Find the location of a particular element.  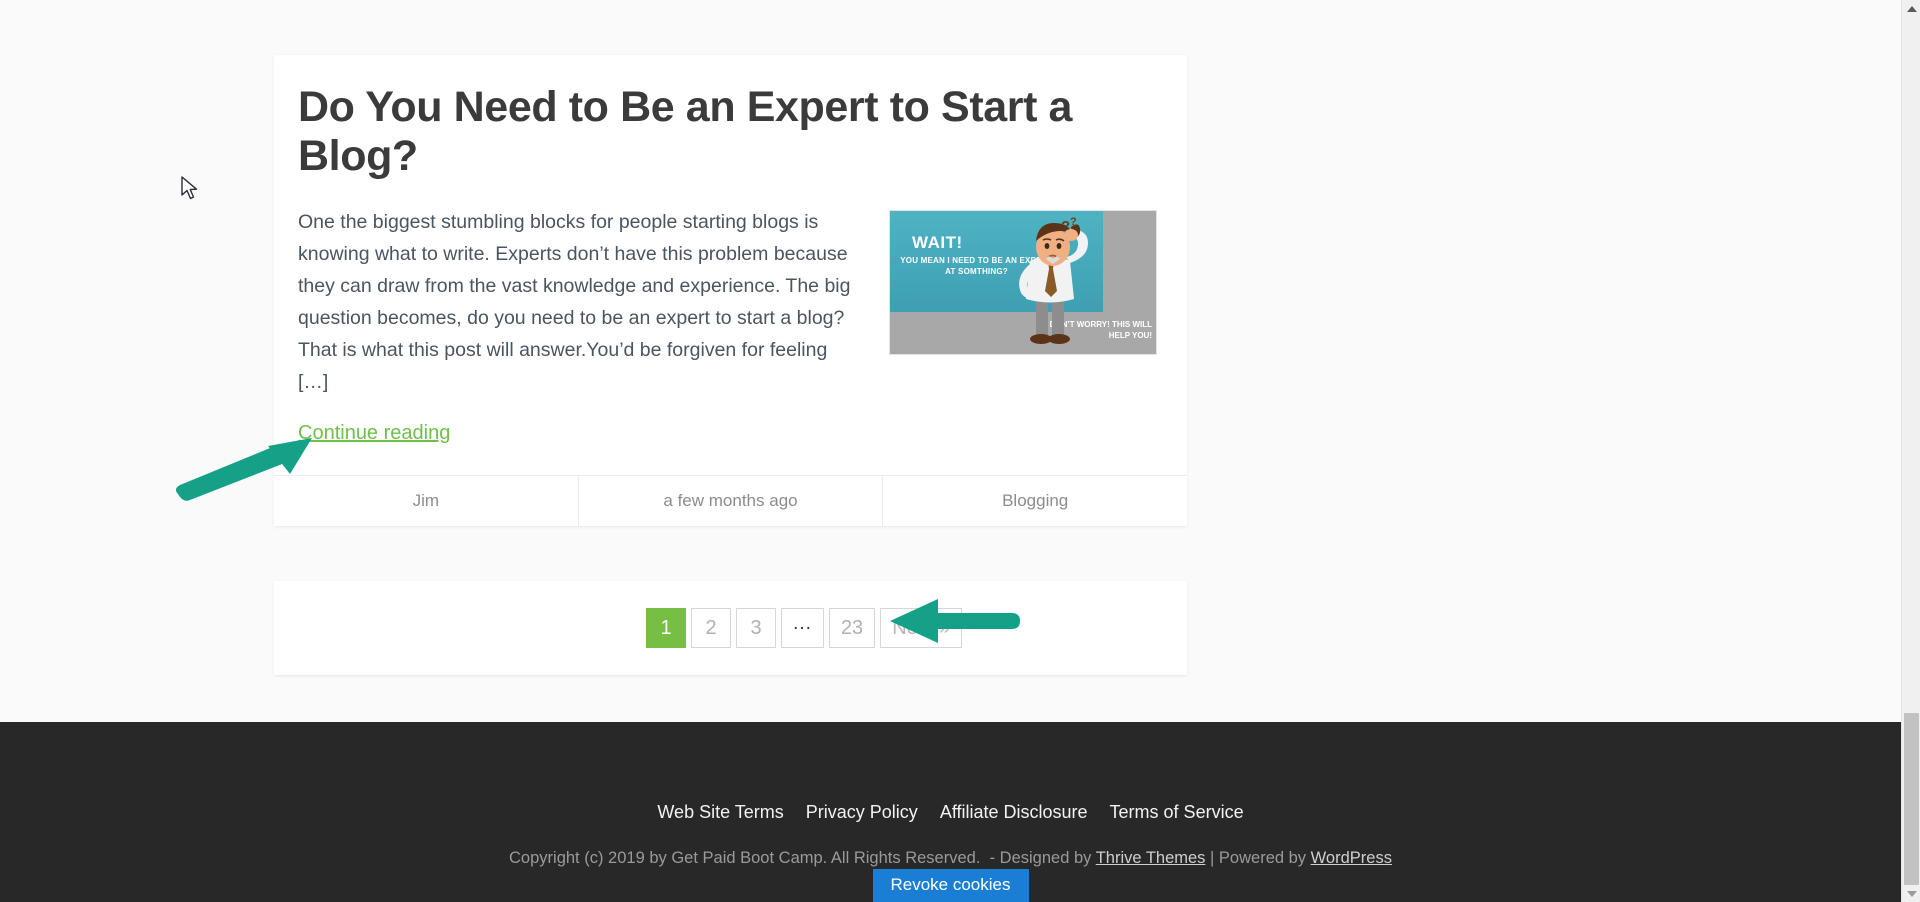

pagination-page-23: 23 is located at coordinates (852, 628).